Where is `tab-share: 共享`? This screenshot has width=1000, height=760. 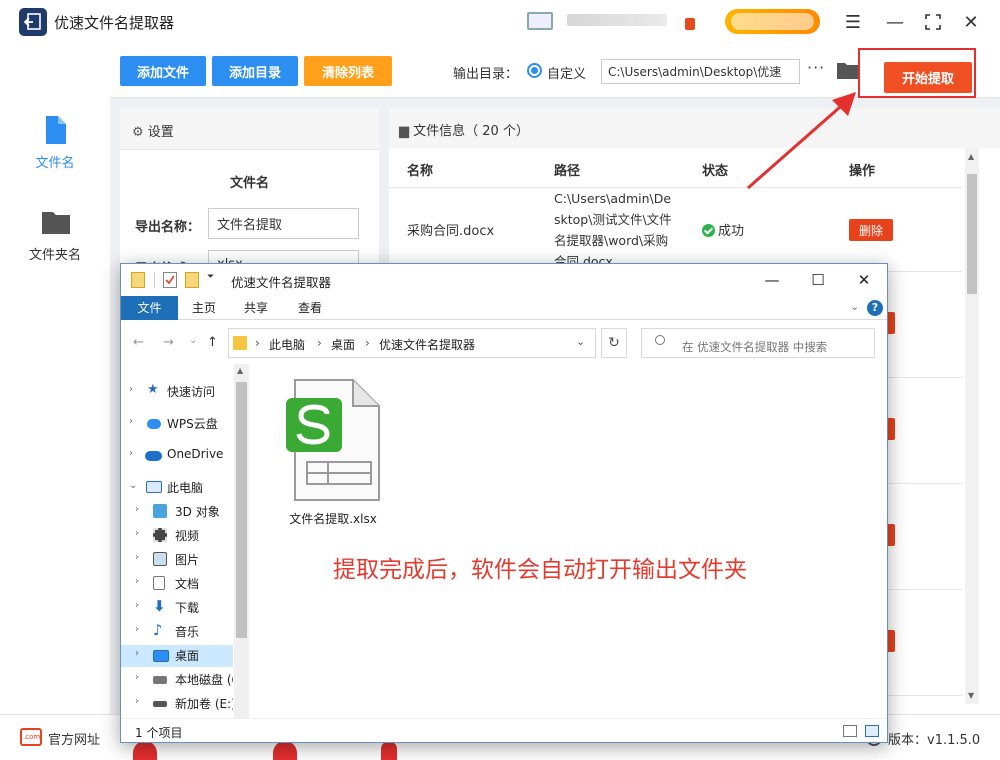 tab-share: 共享 is located at coordinates (256, 308).